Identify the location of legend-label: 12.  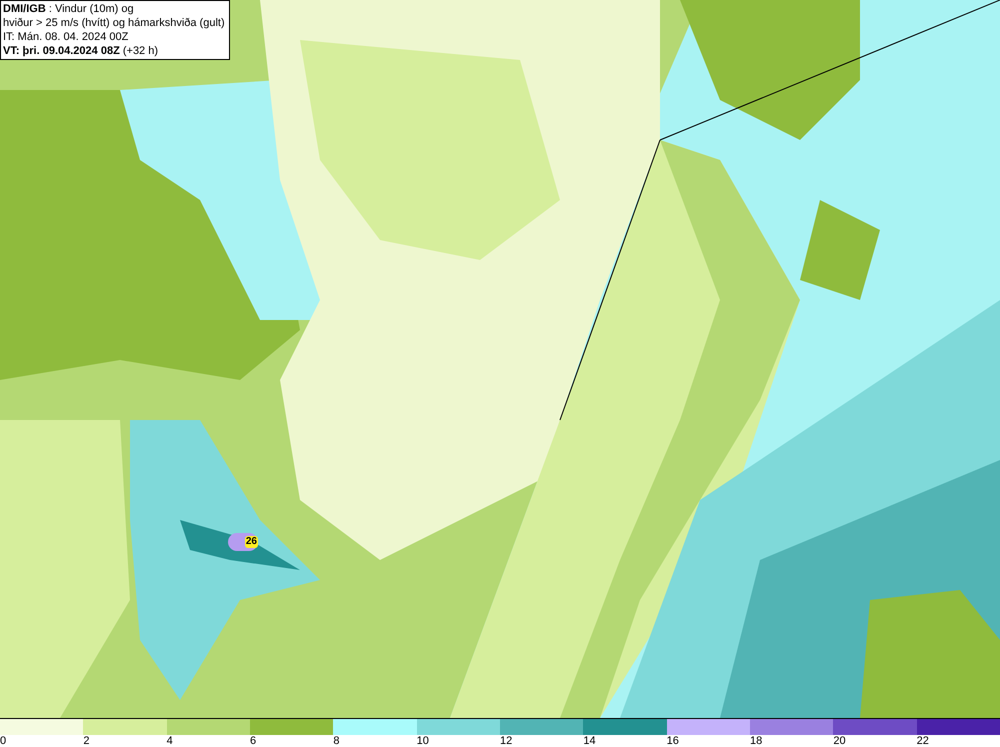
(506, 741).